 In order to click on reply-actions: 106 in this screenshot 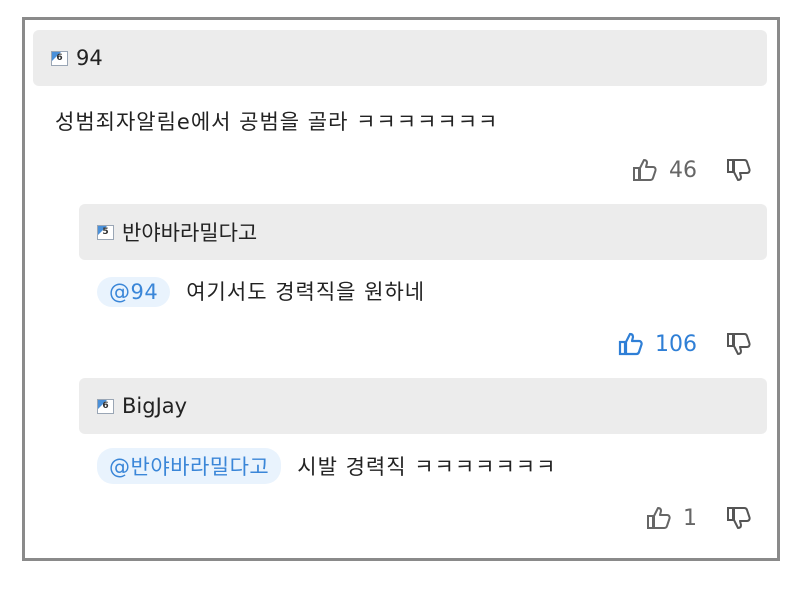, I will do `click(685, 344)`.